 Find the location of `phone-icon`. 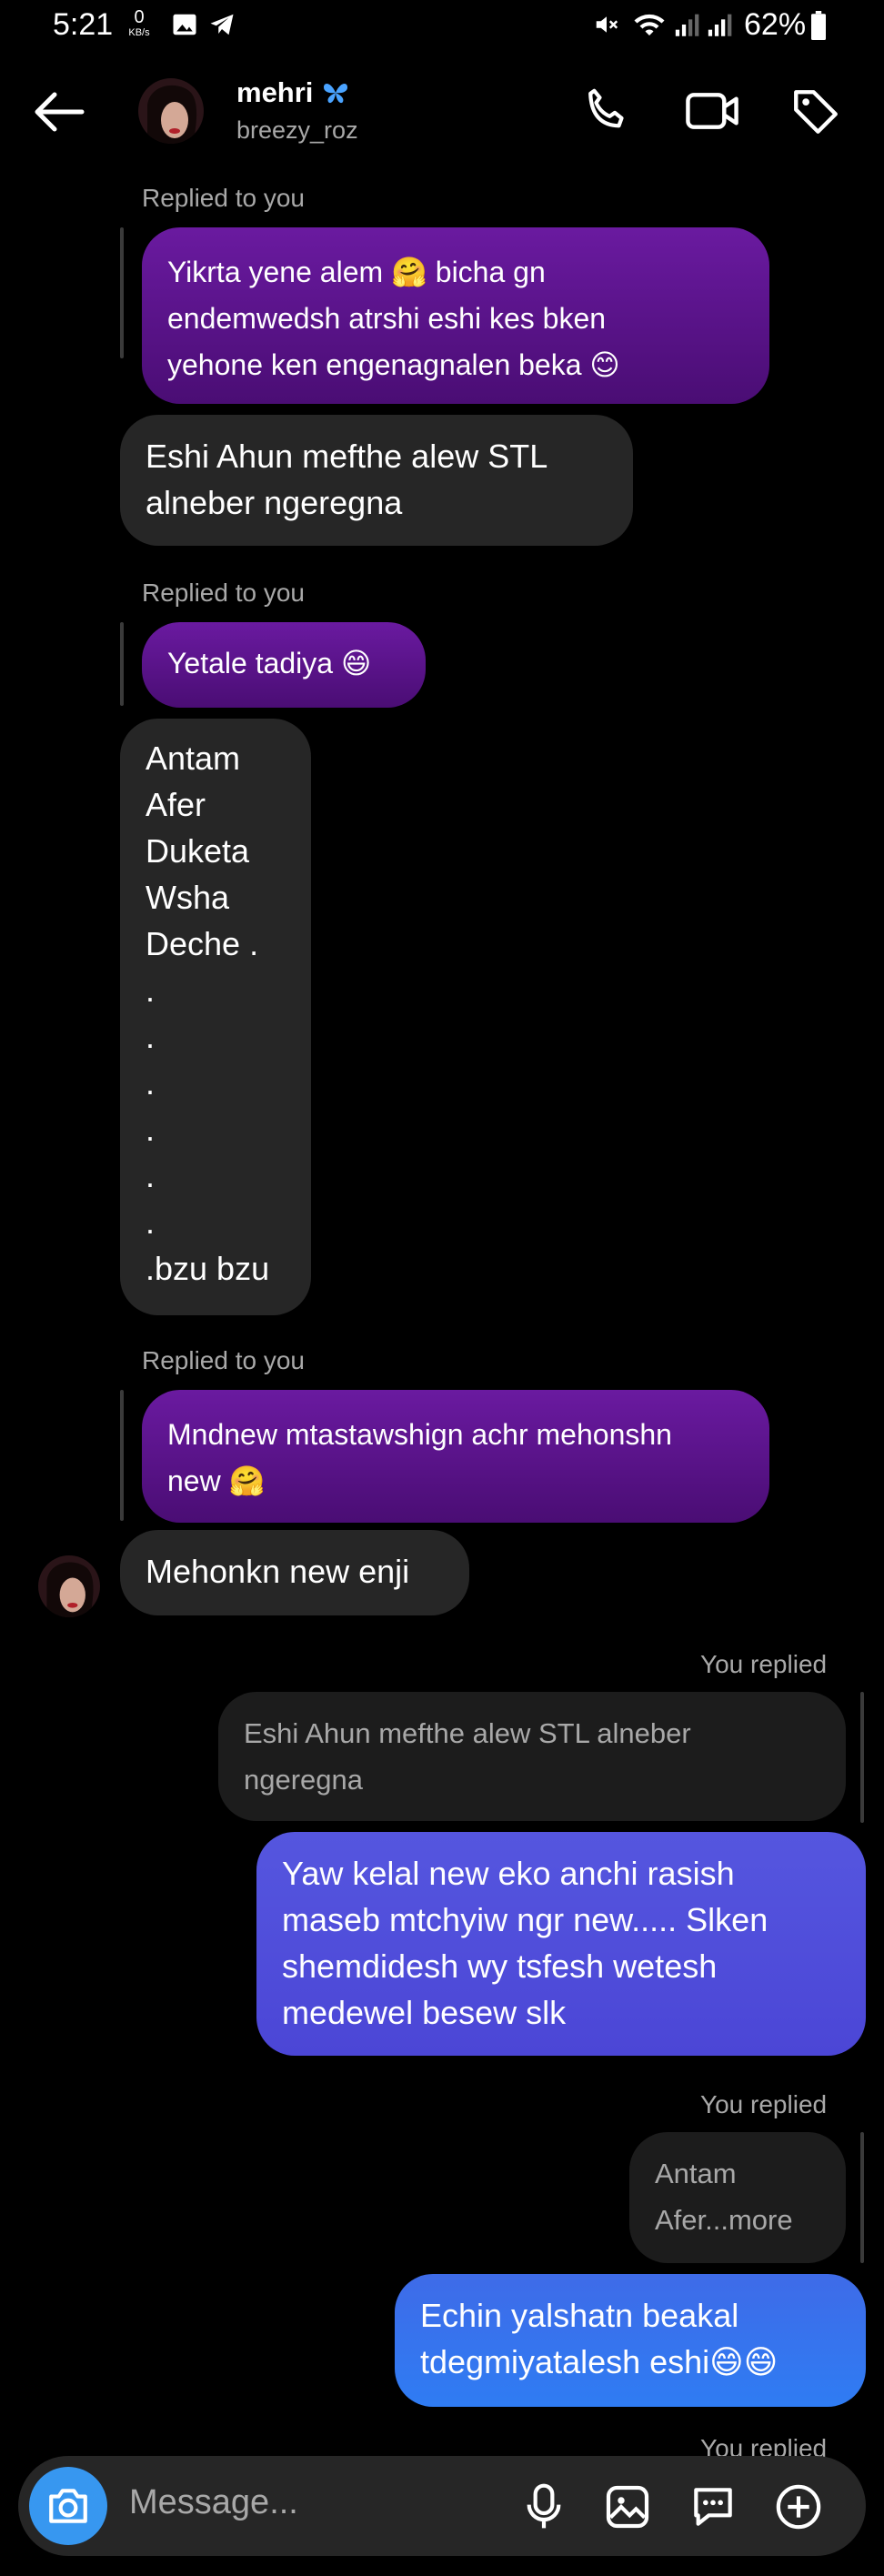

phone-icon is located at coordinates (605, 111).